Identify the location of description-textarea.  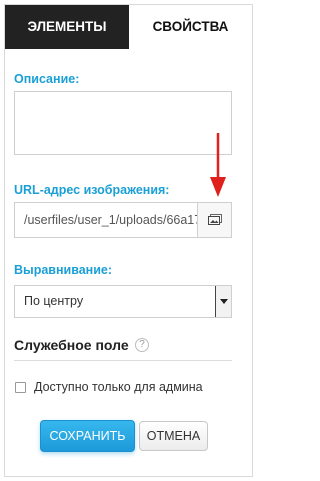
(123, 123).